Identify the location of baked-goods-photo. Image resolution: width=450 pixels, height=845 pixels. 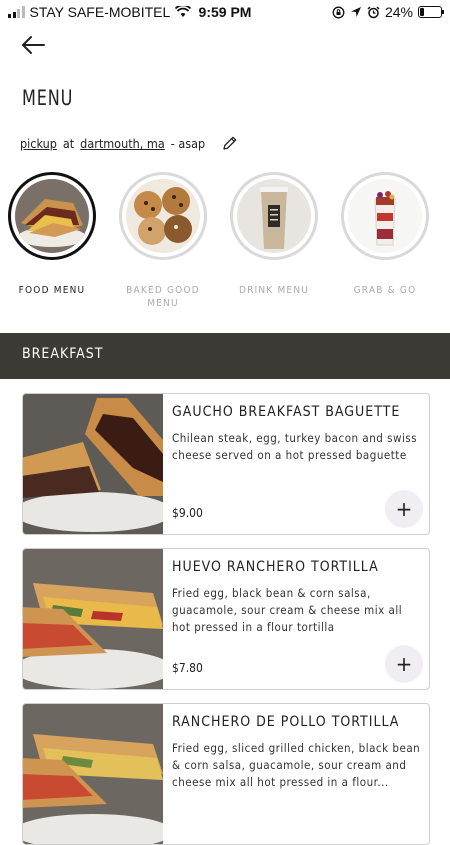
(163, 216).